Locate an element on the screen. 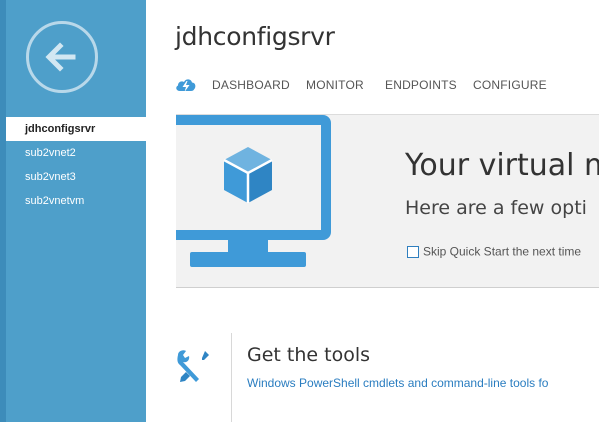 This screenshot has width=599, height=422. tab-monitor: MONITOR is located at coordinates (335, 85).